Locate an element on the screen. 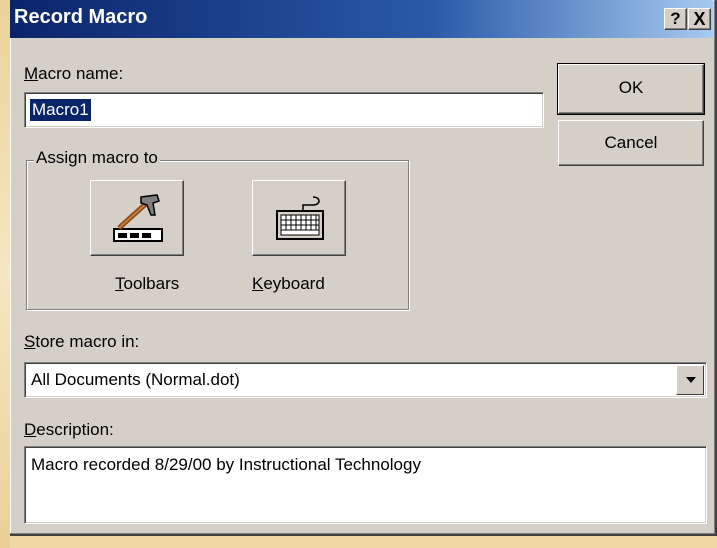 The height and width of the screenshot is (548, 717). chevron-down-icon is located at coordinates (691, 380).